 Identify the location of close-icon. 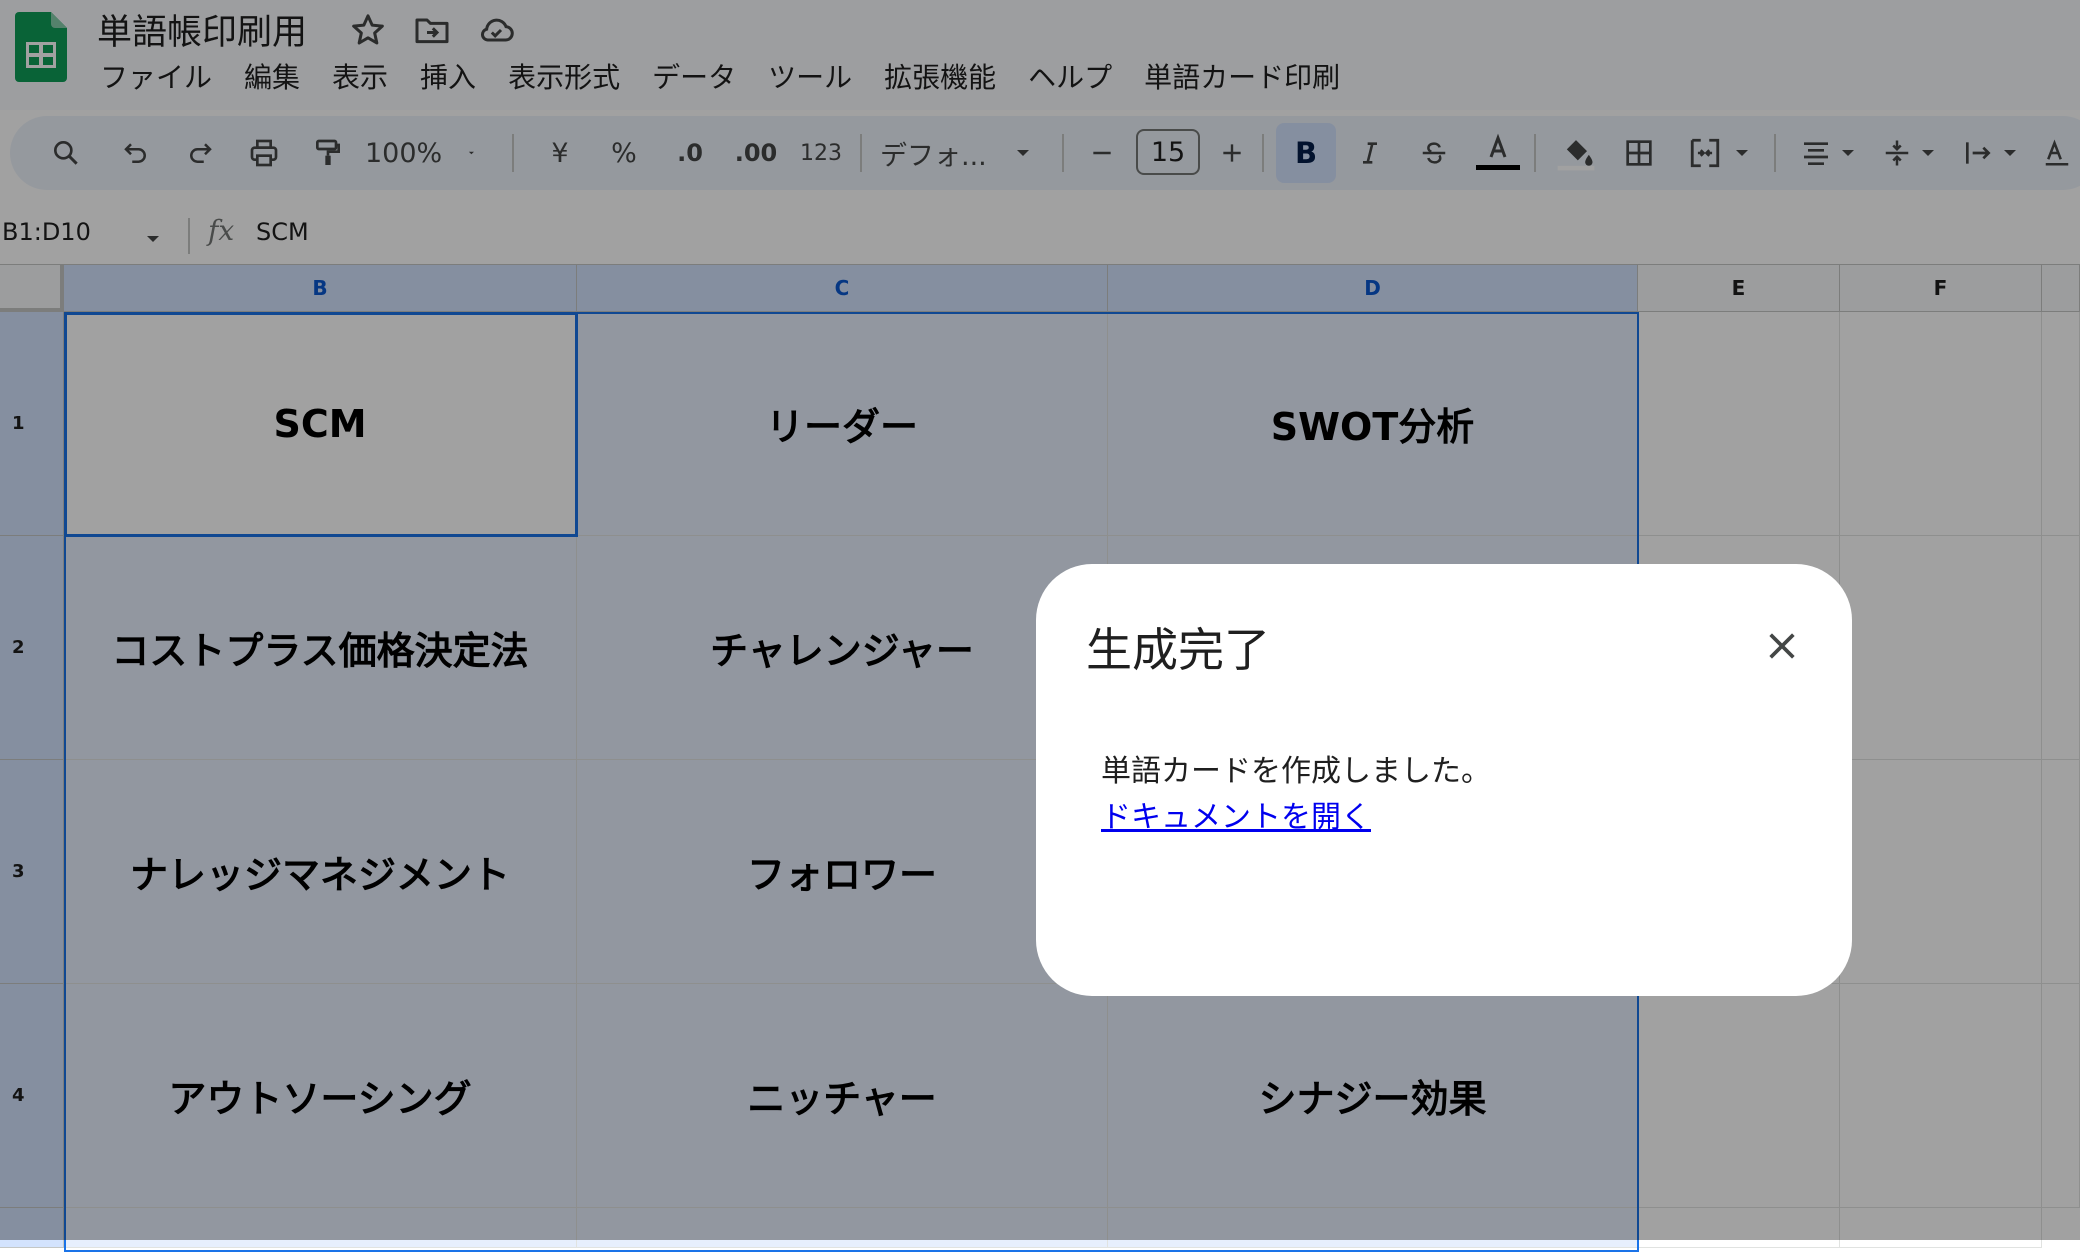
(1782, 646).